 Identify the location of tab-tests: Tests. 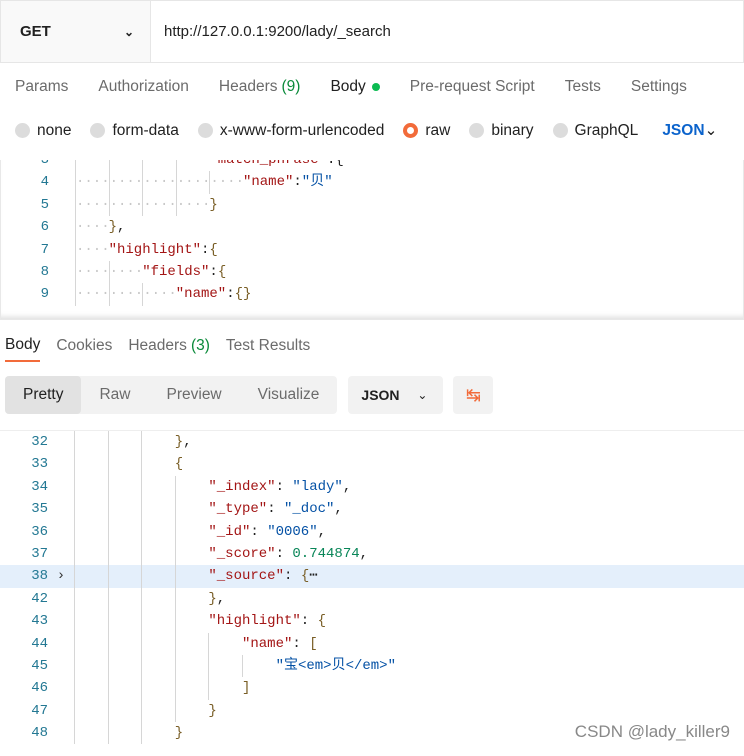
(583, 87).